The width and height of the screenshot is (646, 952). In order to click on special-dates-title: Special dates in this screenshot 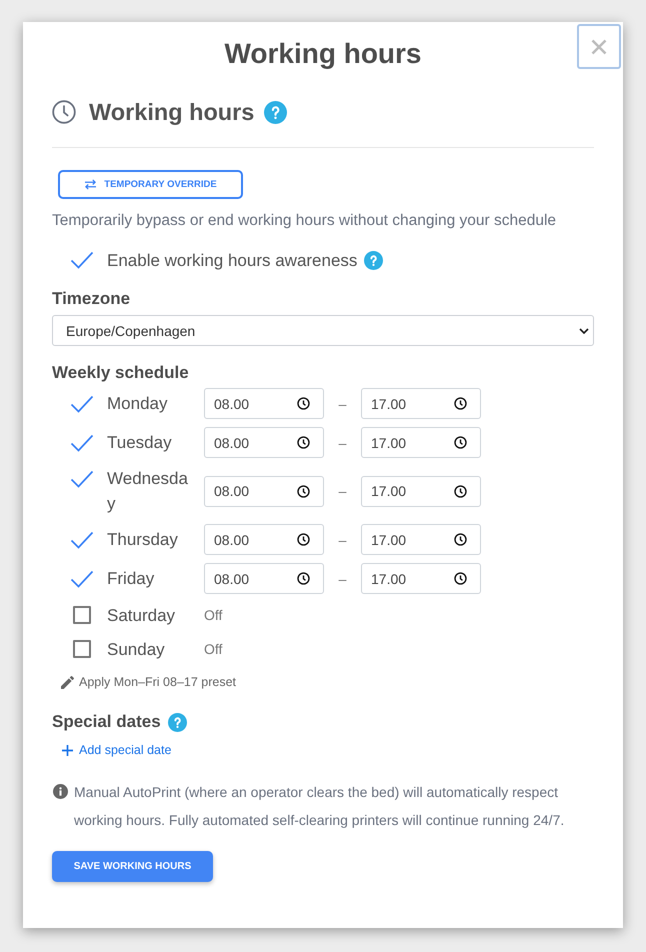, I will do `click(106, 722)`.